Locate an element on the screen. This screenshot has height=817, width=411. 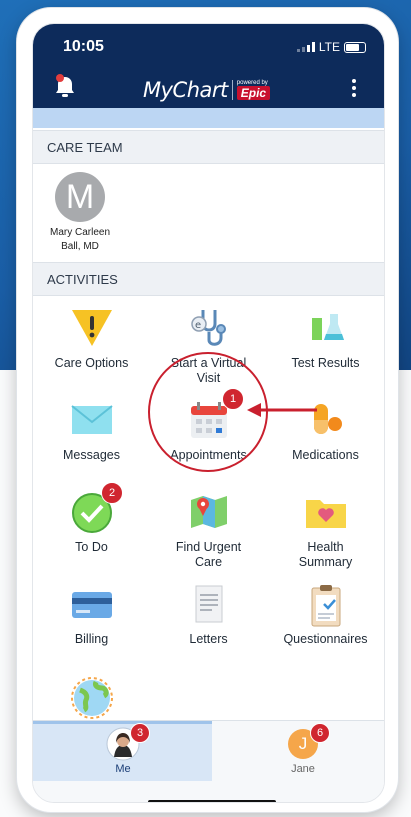
tab-me-badge: 3 is located at coordinates (140, 733).